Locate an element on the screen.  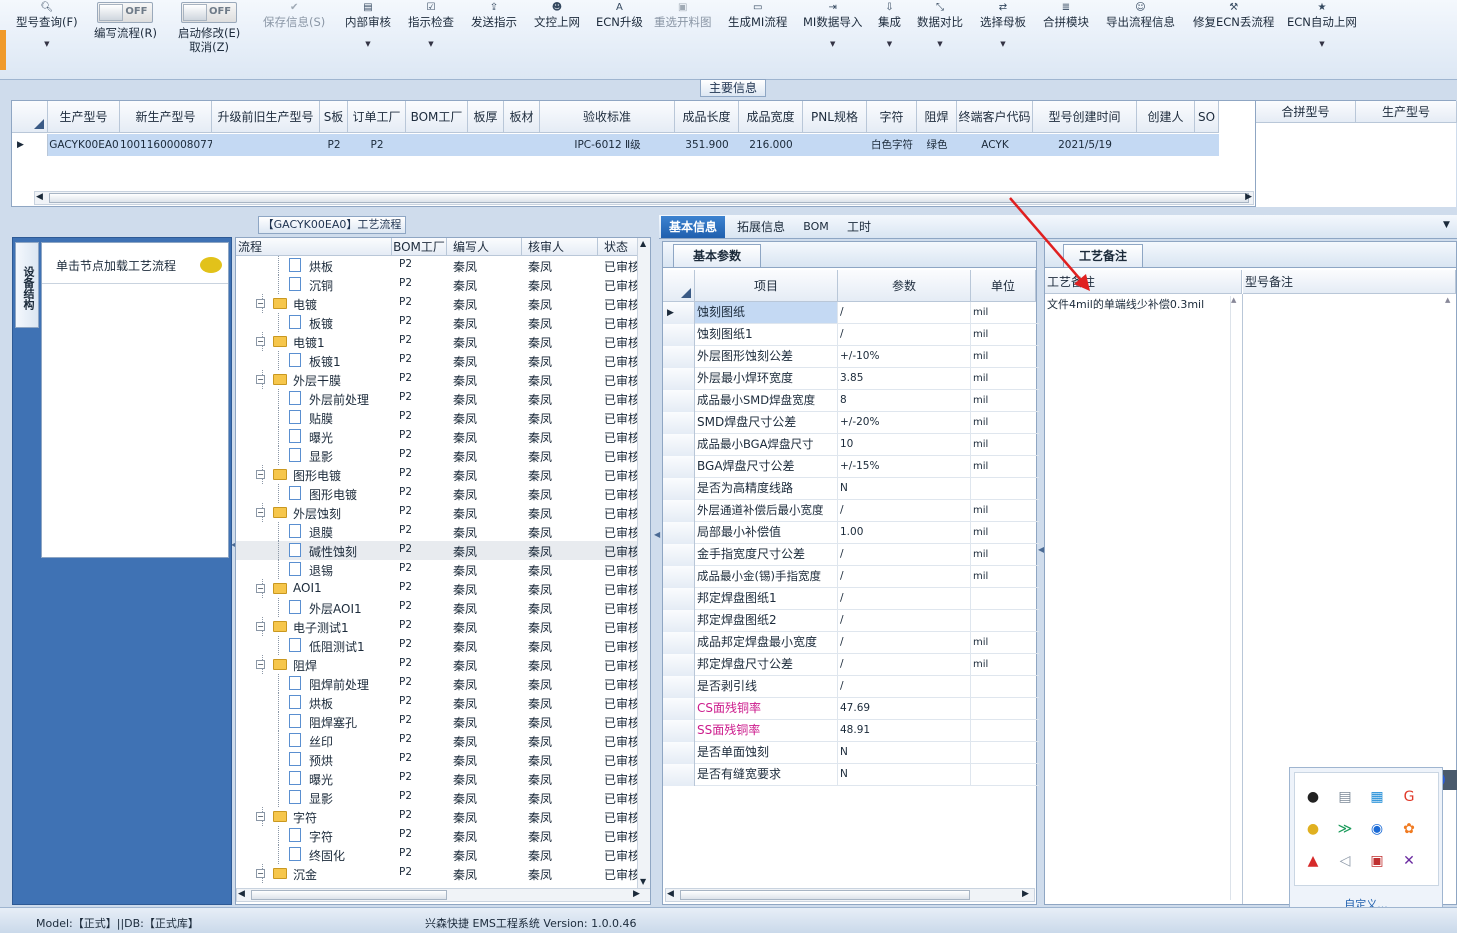
flow-row: 板镀 P2 秦凤 秦凤 已审核 is located at coordinates (437, 322).